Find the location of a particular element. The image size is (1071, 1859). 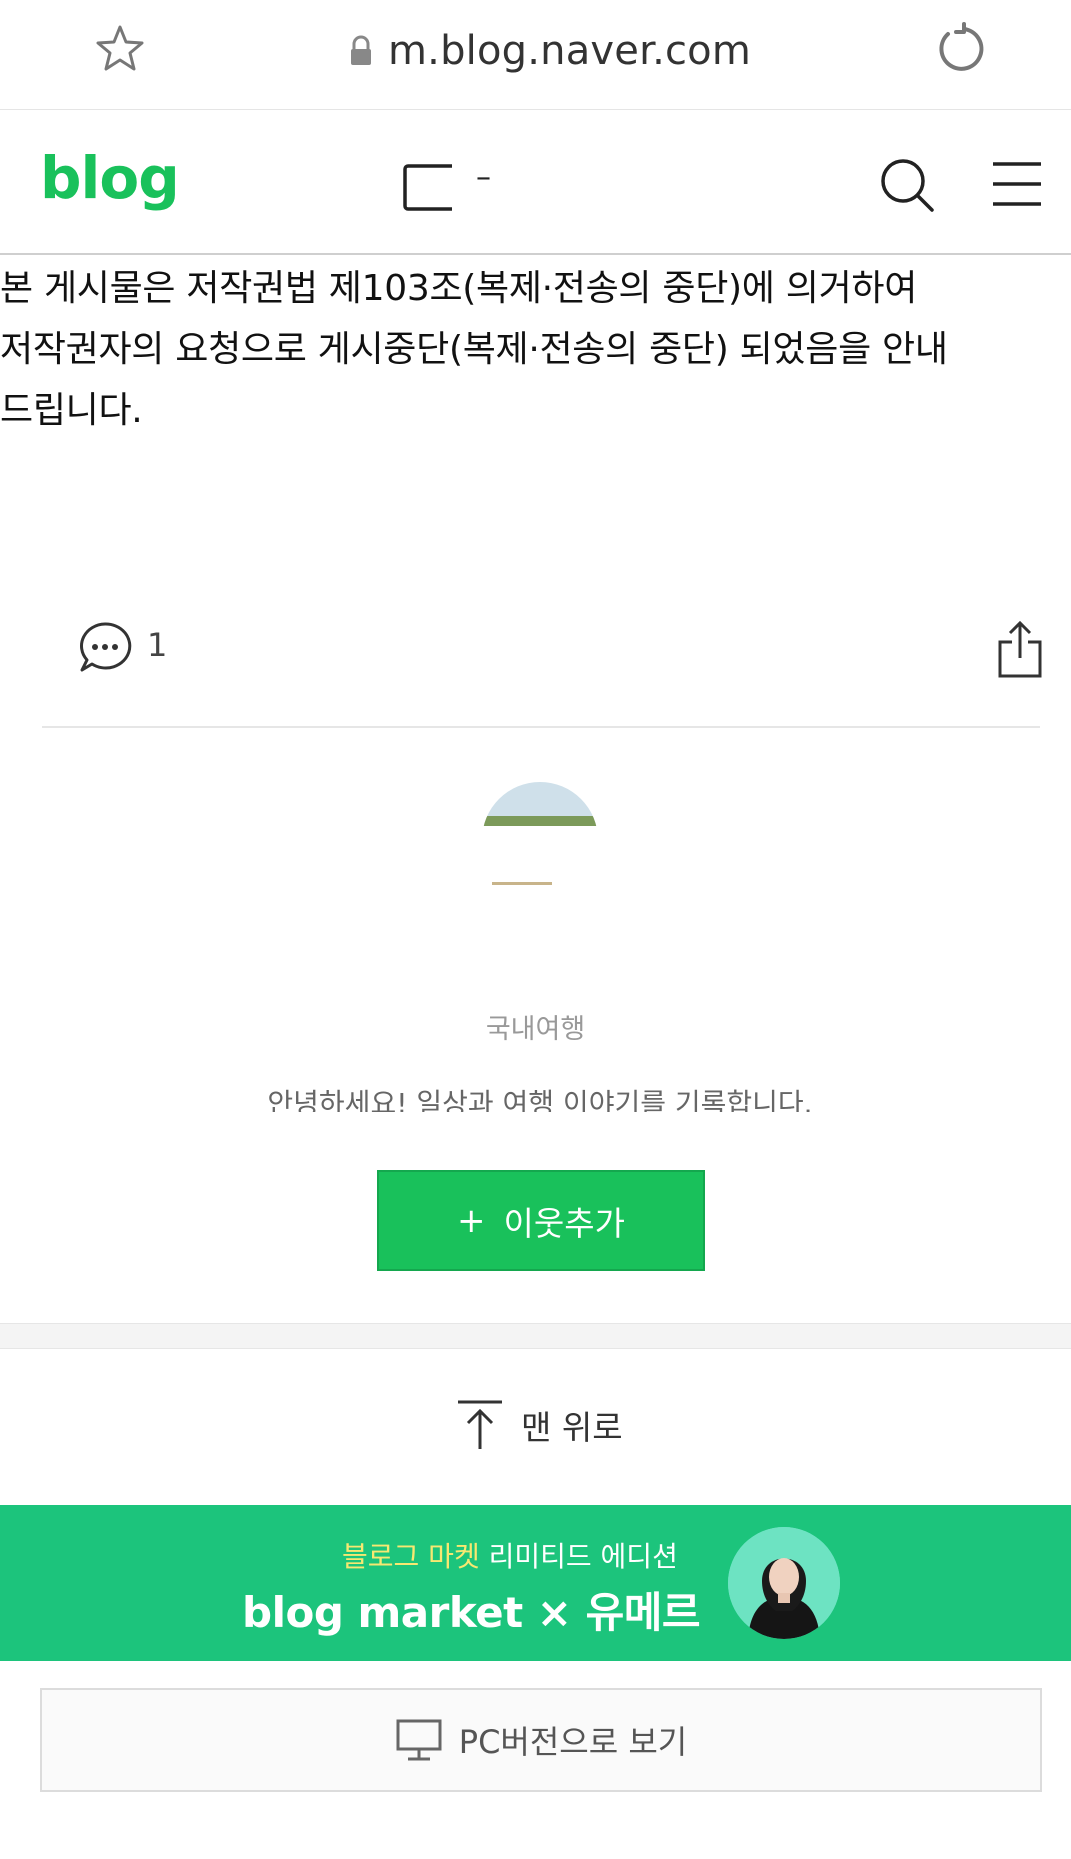

section-separator is located at coordinates (535, 1336).